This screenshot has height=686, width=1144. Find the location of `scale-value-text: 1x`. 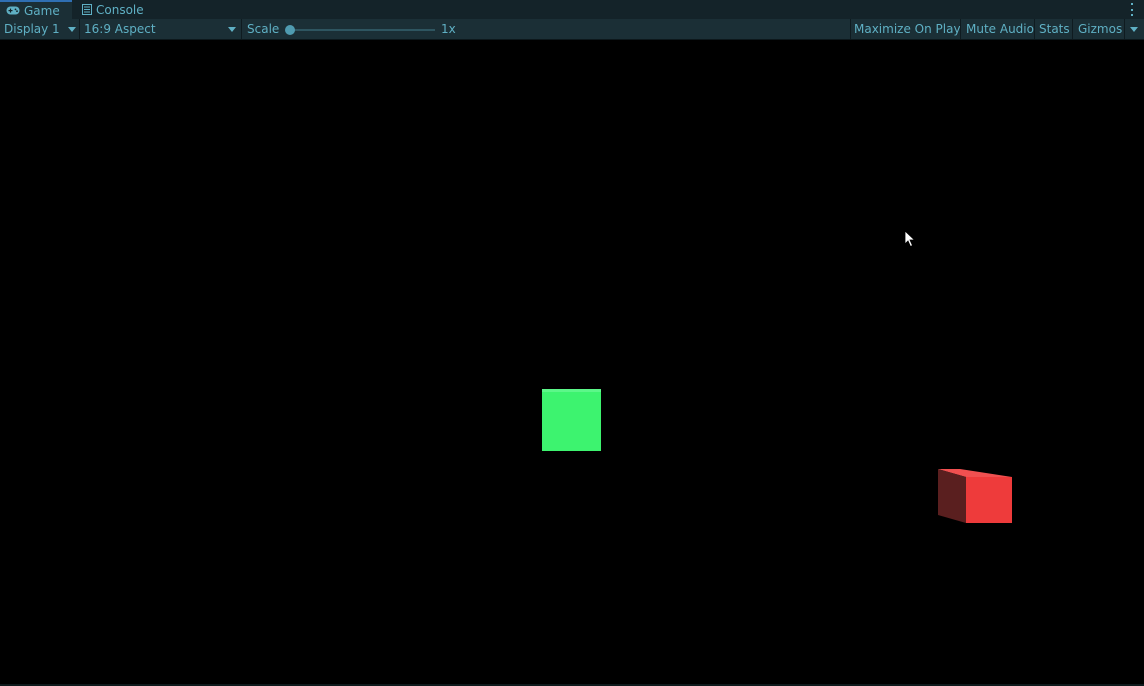

scale-value-text: 1x is located at coordinates (448, 29).